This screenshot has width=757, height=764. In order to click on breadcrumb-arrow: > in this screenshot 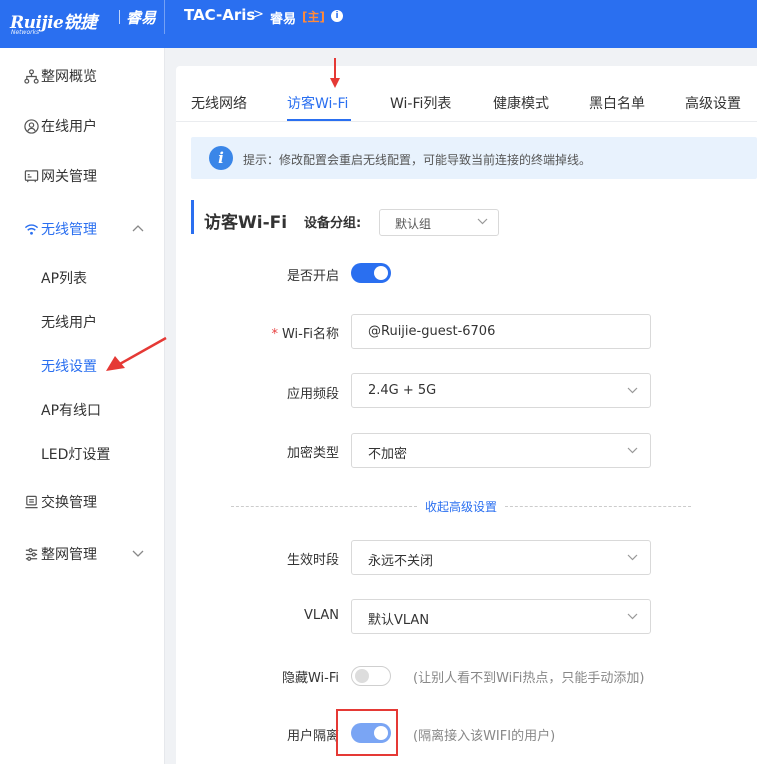, I will do `click(258, 14)`.